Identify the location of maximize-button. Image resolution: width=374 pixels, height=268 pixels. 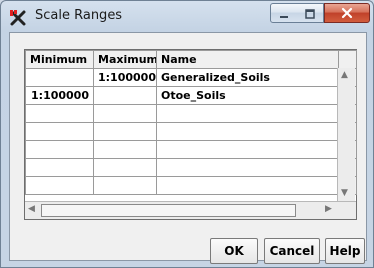
(310, 13).